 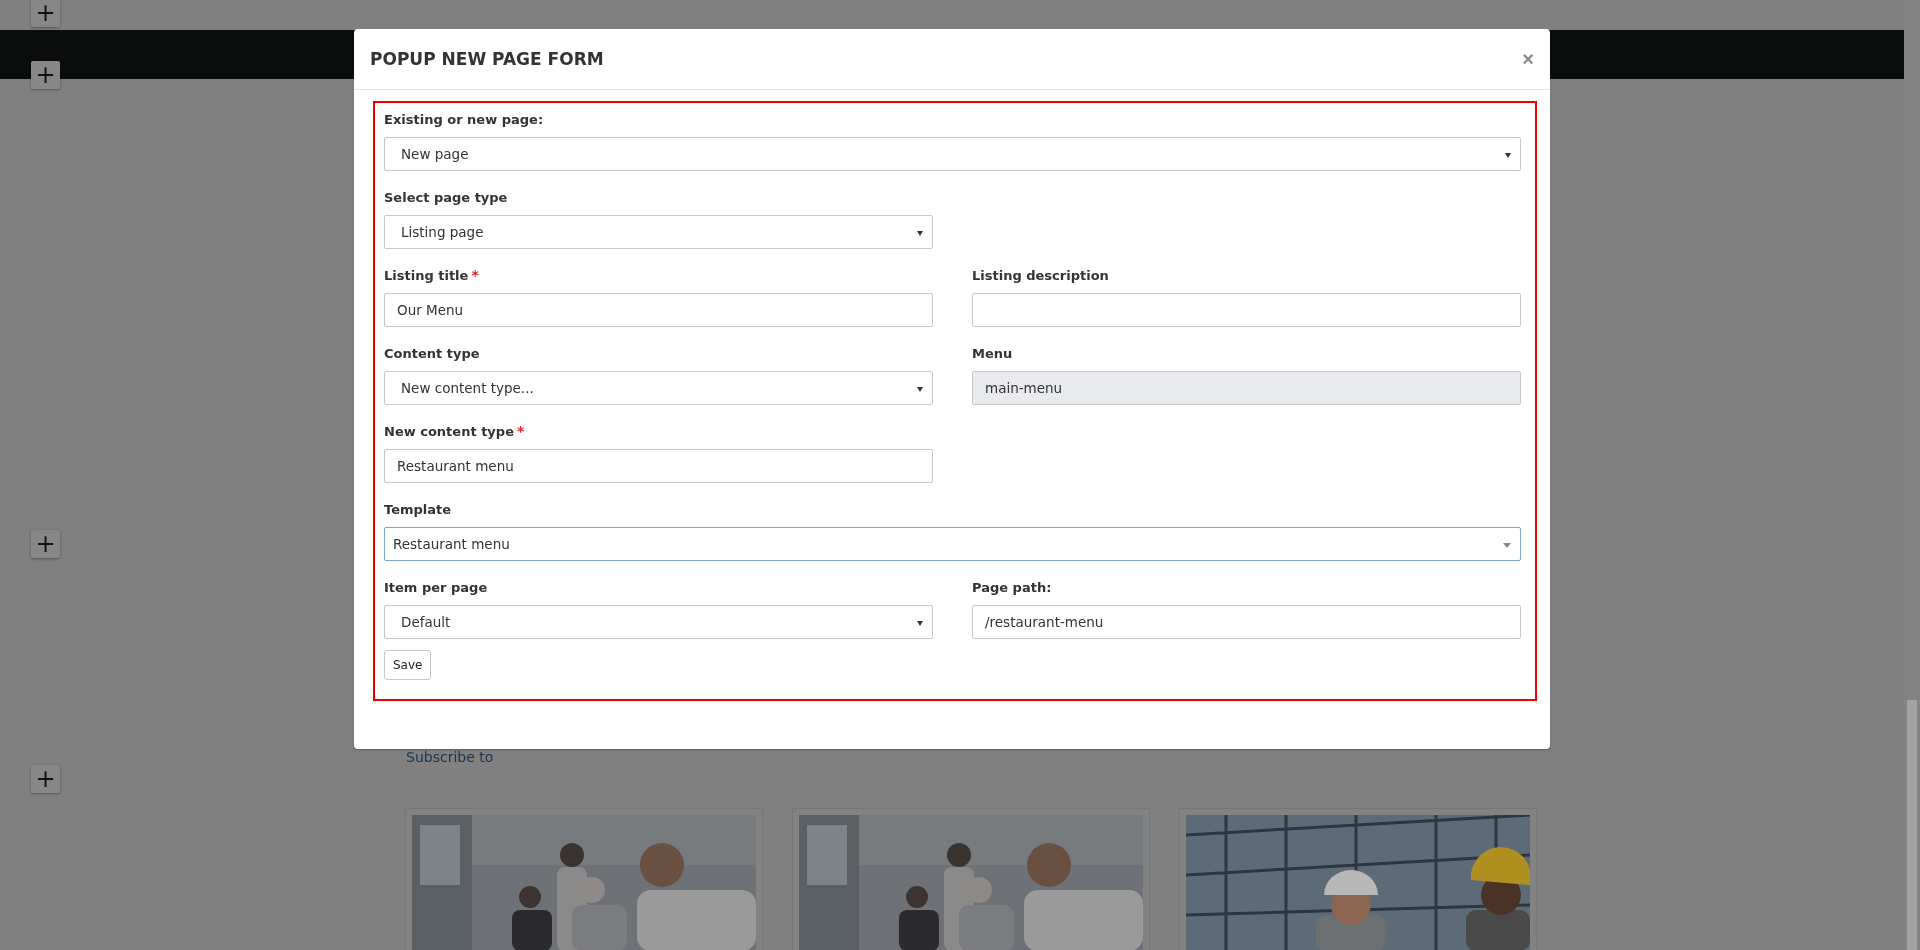 What do you see at coordinates (446, 197) in the screenshot?
I see `field-label: Select page type` at bounding box center [446, 197].